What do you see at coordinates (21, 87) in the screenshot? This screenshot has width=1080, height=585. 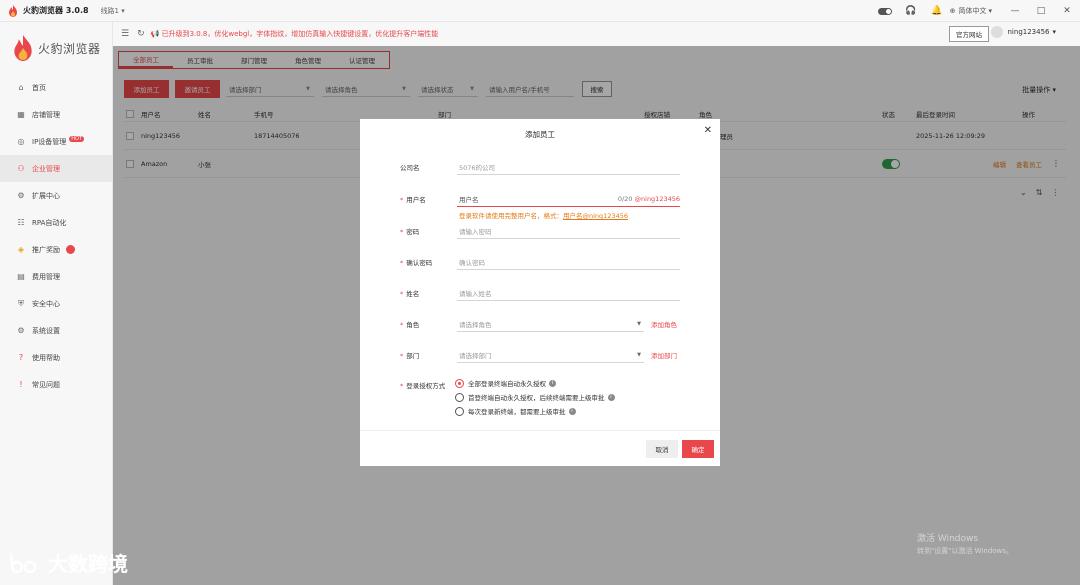 I see `home-icon: ⌂` at bounding box center [21, 87].